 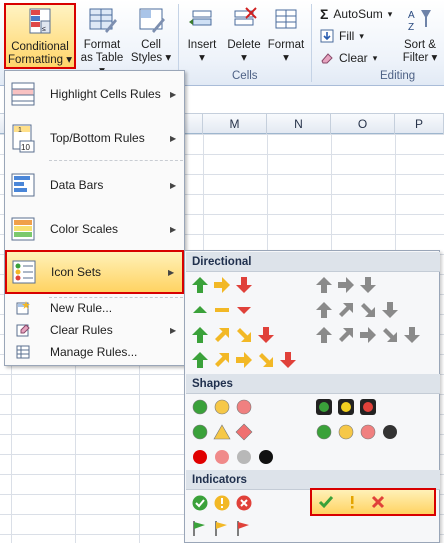 I want to click on fill-down-icon, so click(x=327, y=36).